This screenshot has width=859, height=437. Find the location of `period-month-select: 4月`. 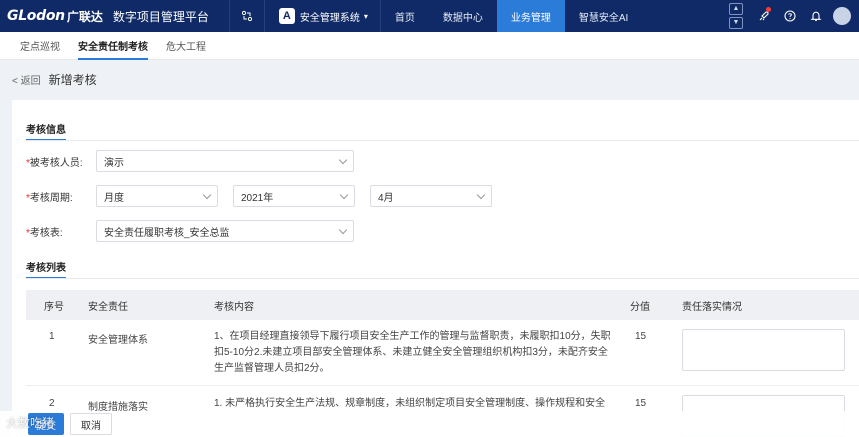

period-month-select: 4月 is located at coordinates (431, 196).